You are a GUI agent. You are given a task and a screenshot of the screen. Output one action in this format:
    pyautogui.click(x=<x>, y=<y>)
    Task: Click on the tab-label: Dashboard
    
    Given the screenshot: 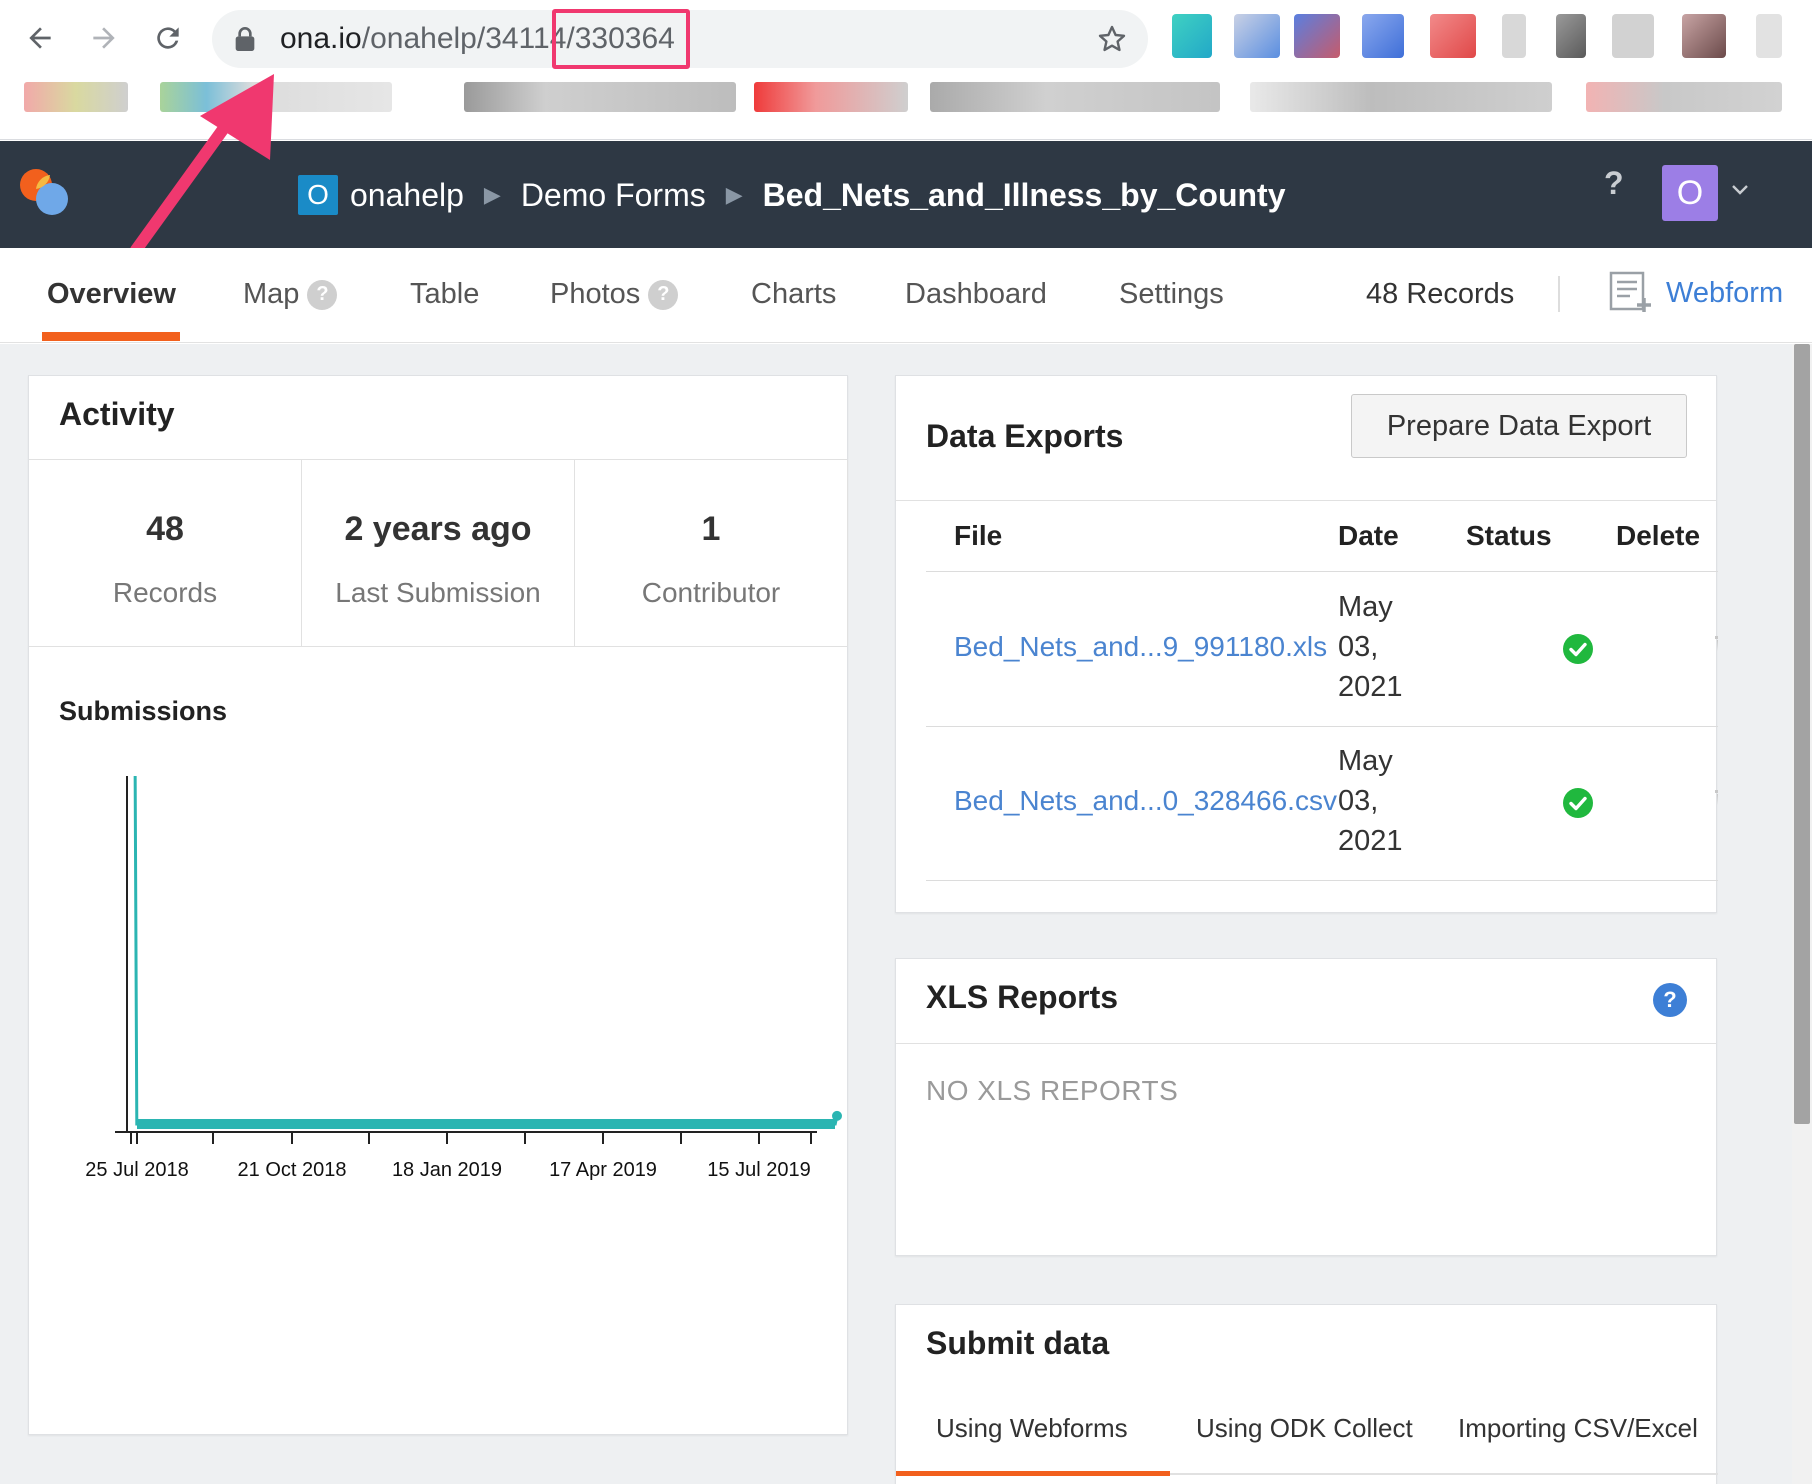 What is the action you would take?
    pyautogui.click(x=976, y=294)
    